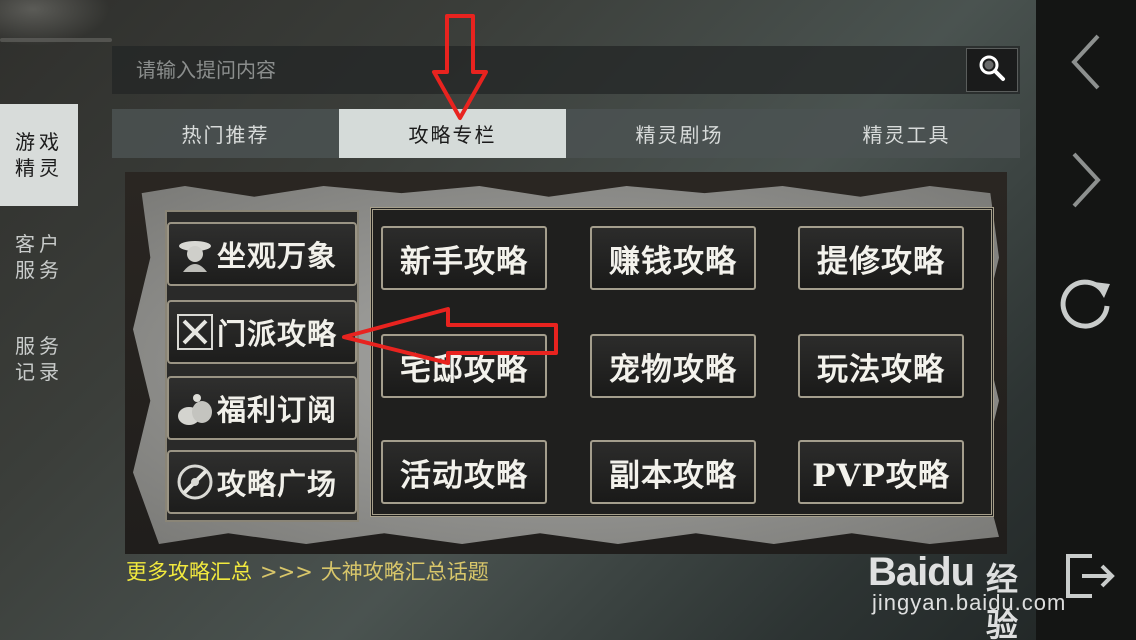 This screenshot has width=1136, height=640. What do you see at coordinates (195, 408) in the screenshot?
I see `money-bag-icon` at bounding box center [195, 408].